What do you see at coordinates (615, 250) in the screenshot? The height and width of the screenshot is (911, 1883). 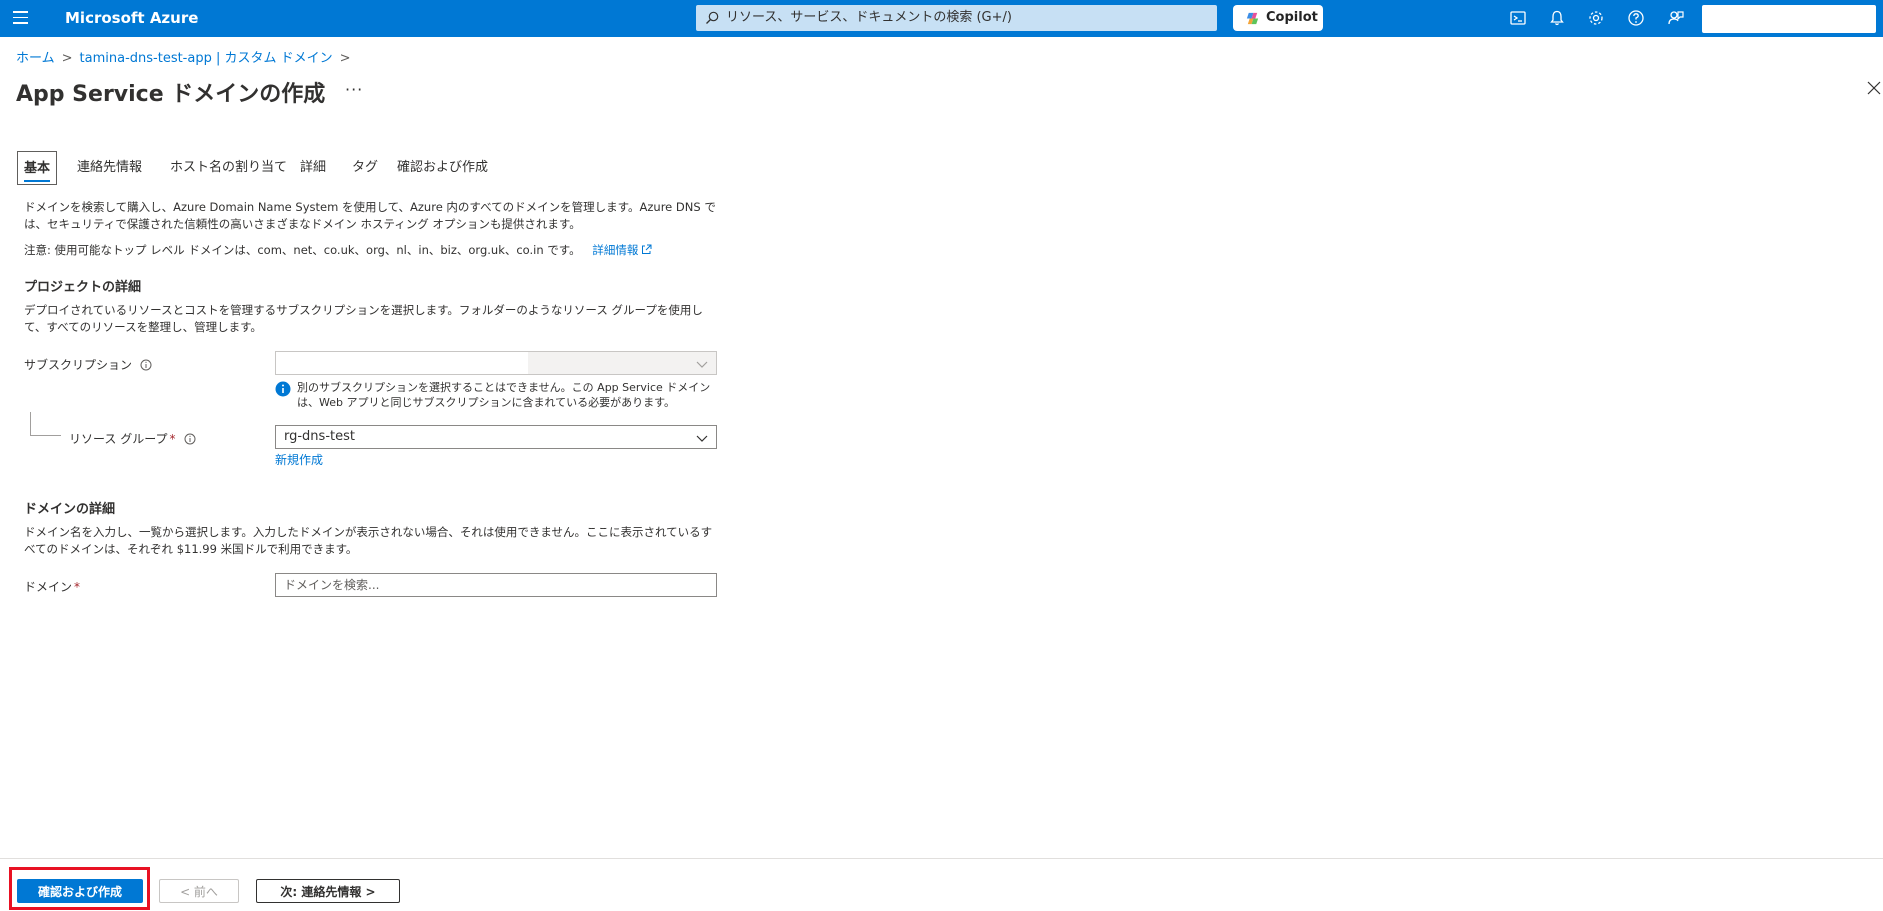 I see `learn-more-label: 詳細情報` at bounding box center [615, 250].